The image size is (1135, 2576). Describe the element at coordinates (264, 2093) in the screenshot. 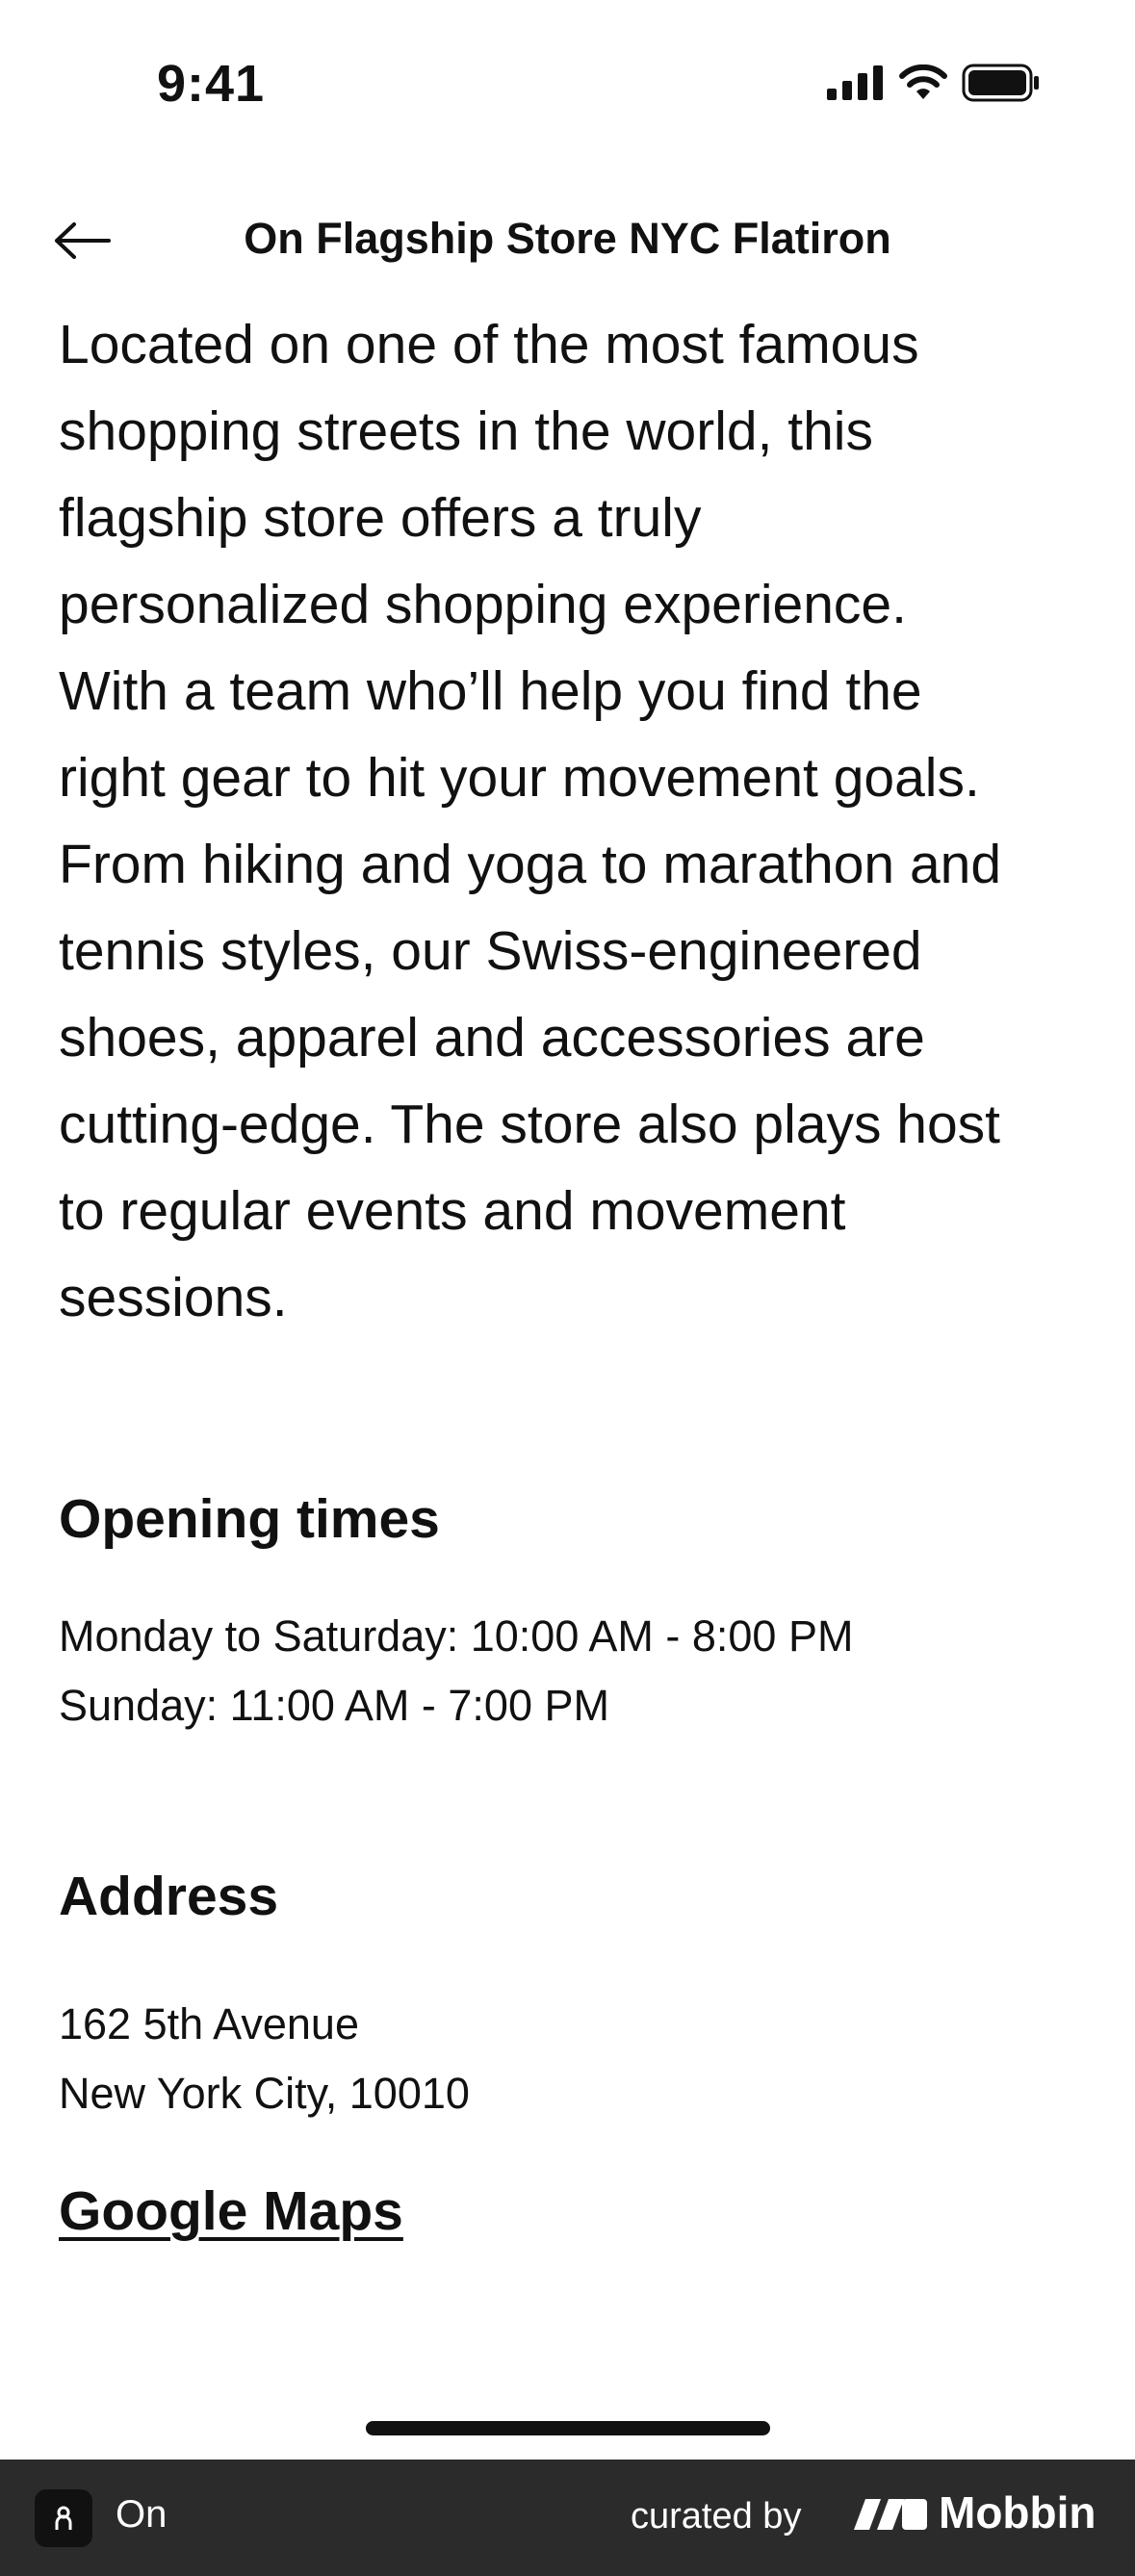

I see `address-line: New York City, 10010` at that location.